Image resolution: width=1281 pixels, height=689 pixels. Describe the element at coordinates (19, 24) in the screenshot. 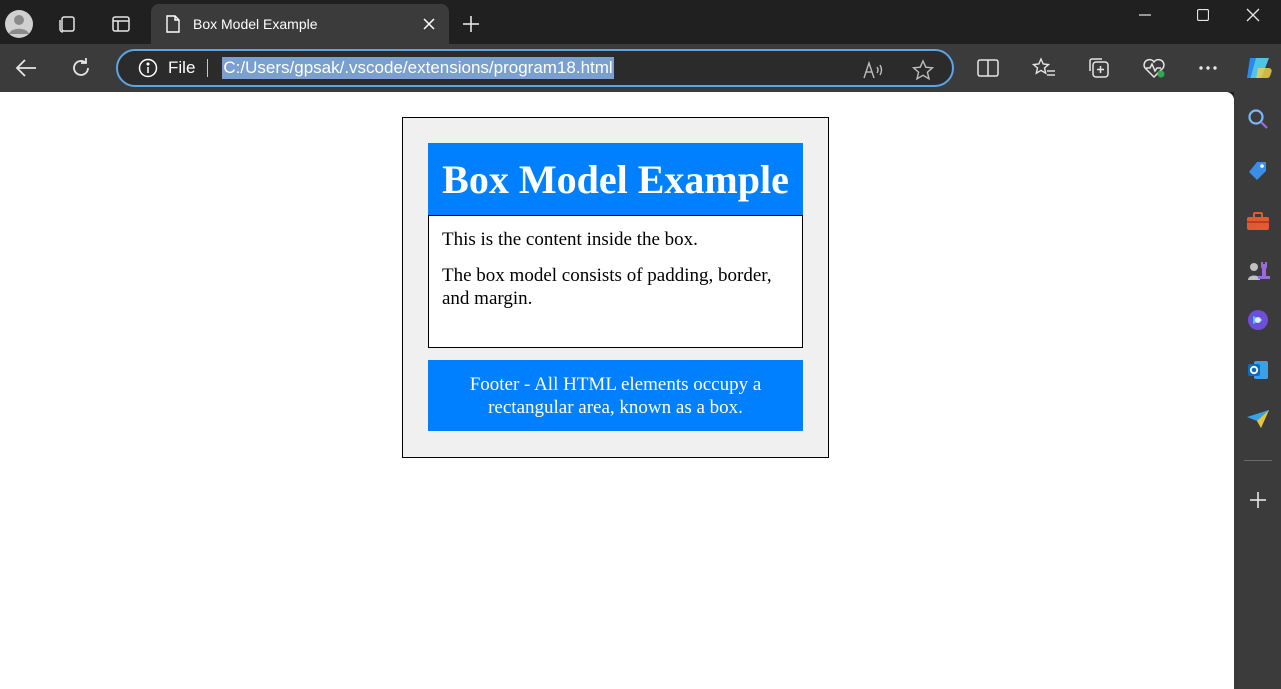

I see `profile-avatar-icon` at that location.